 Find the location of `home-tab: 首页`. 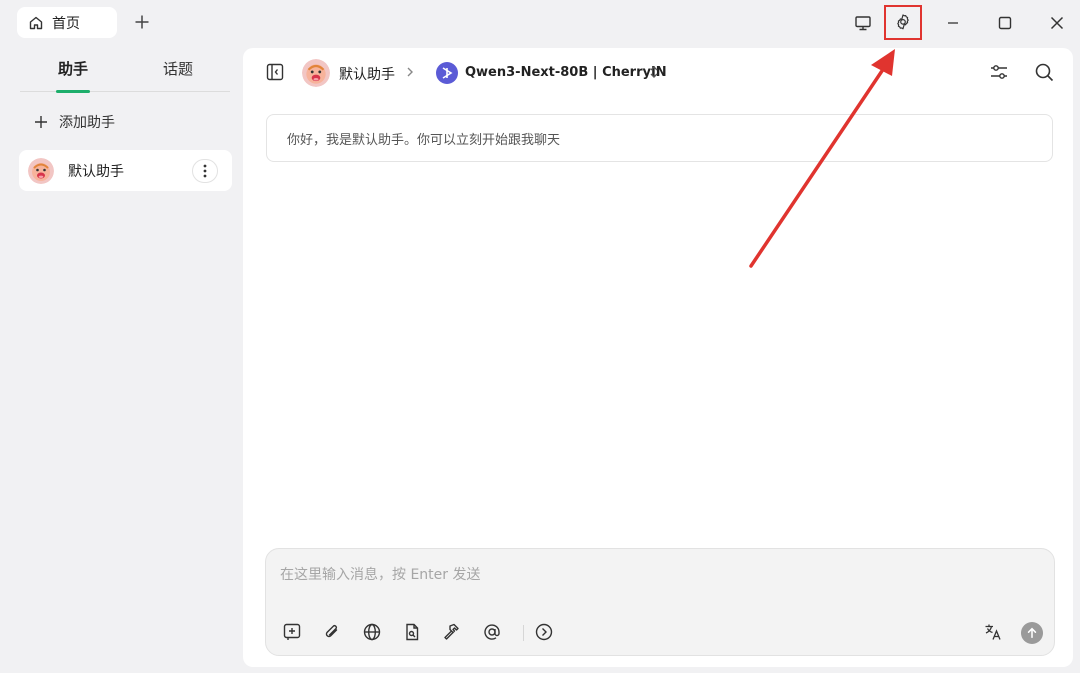

home-tab: 首页 is located at coordinates (67, 22).